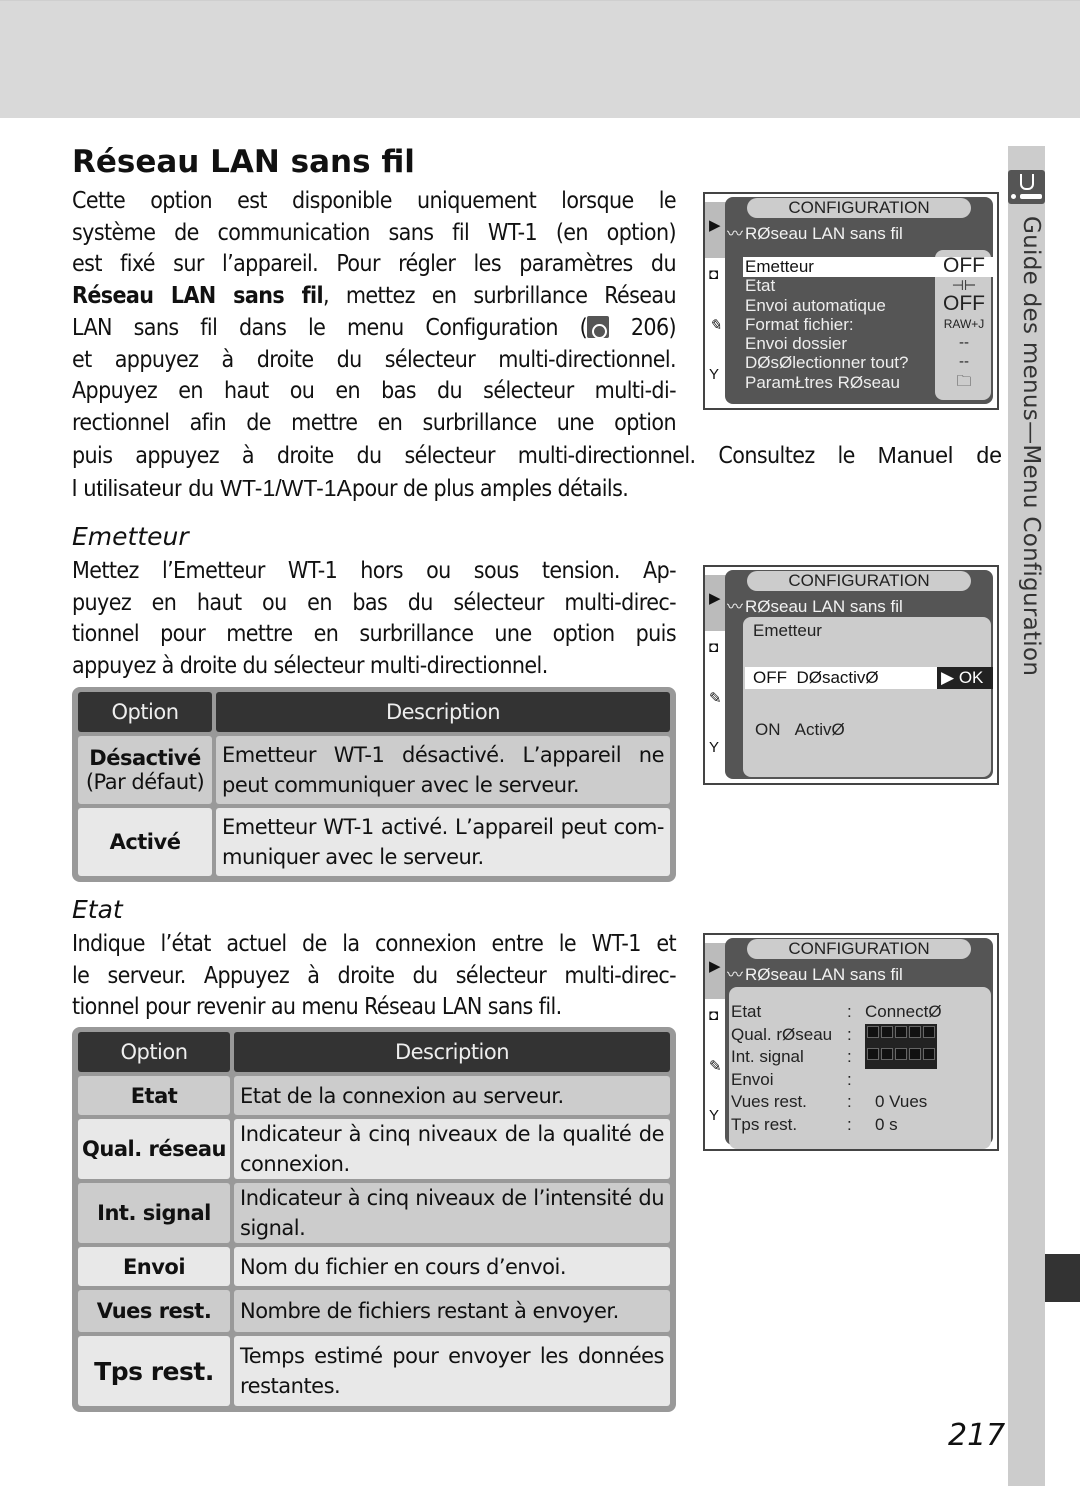 The height and width of the screenshot is (1486, 1080). Describe the element at coordinates (836, 1034) in the screenshot. I see `status-row: Qual. rØseau:` at that location.